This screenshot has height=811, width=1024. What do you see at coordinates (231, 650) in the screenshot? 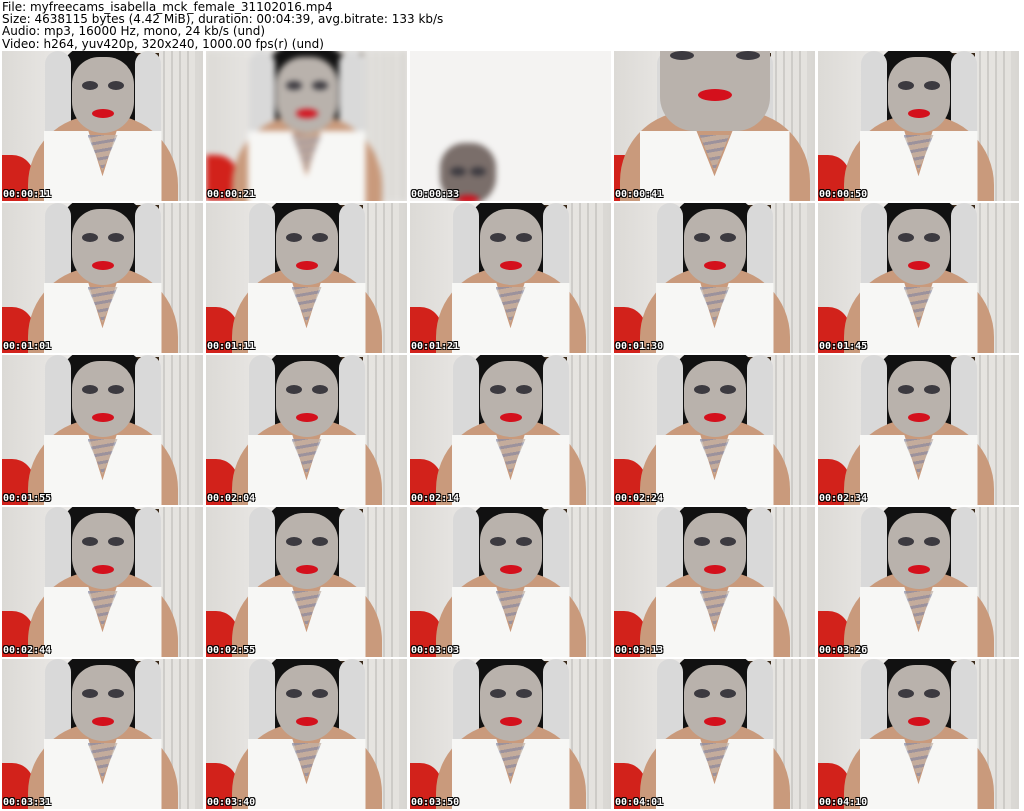
I see `thumbnail-timestamp: 00:02:55` at bounding box center [231, 650].